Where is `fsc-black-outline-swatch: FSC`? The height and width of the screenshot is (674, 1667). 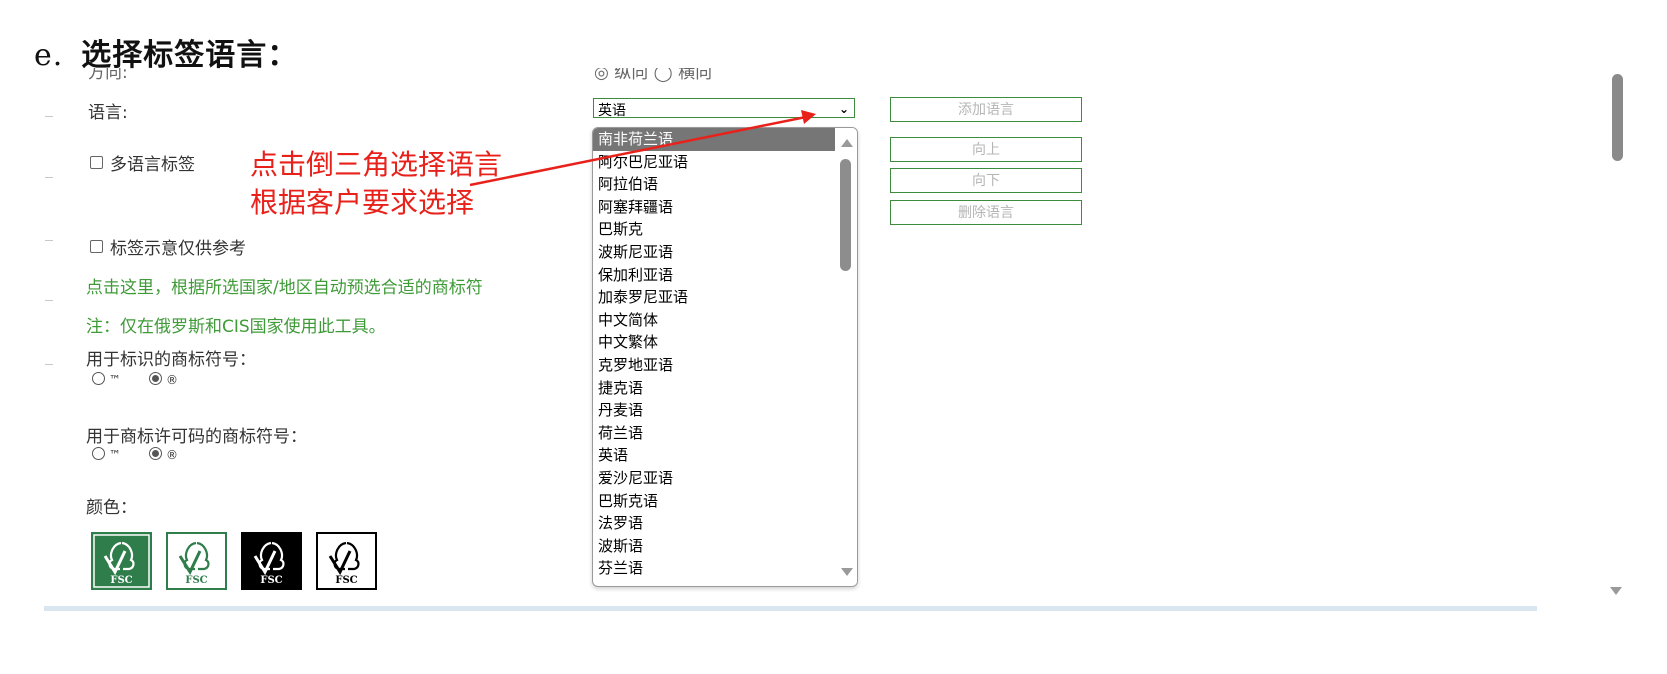
fsc-black-outline-swatch: FSC is located at coordinates (346, 561).